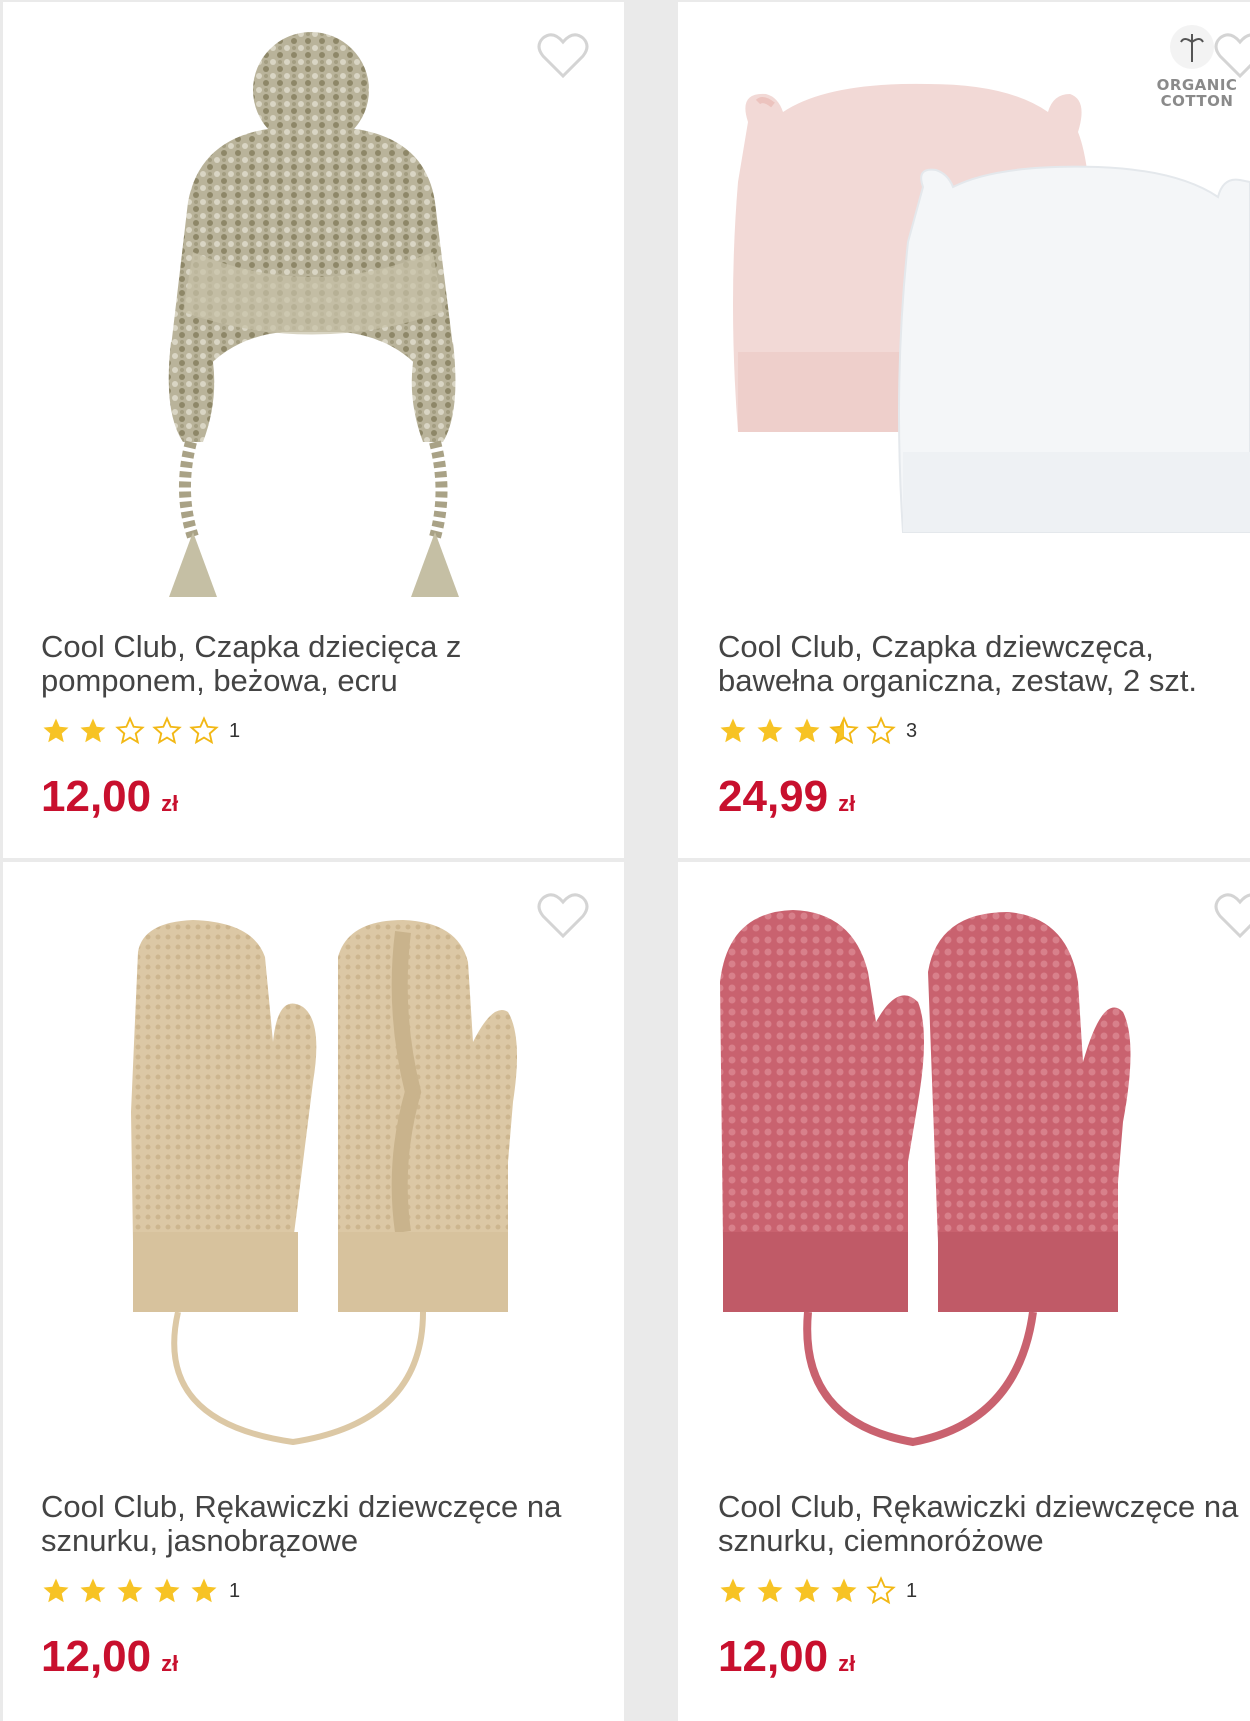  Describe the element at coordinates (1192, 47) in the screenshot. I see `organic-tree-icon` at that location.